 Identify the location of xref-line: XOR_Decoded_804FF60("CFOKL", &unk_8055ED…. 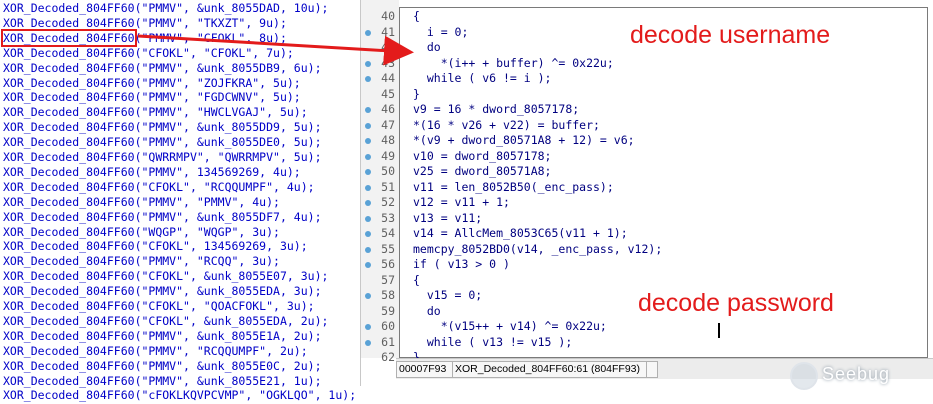
(165, 321).